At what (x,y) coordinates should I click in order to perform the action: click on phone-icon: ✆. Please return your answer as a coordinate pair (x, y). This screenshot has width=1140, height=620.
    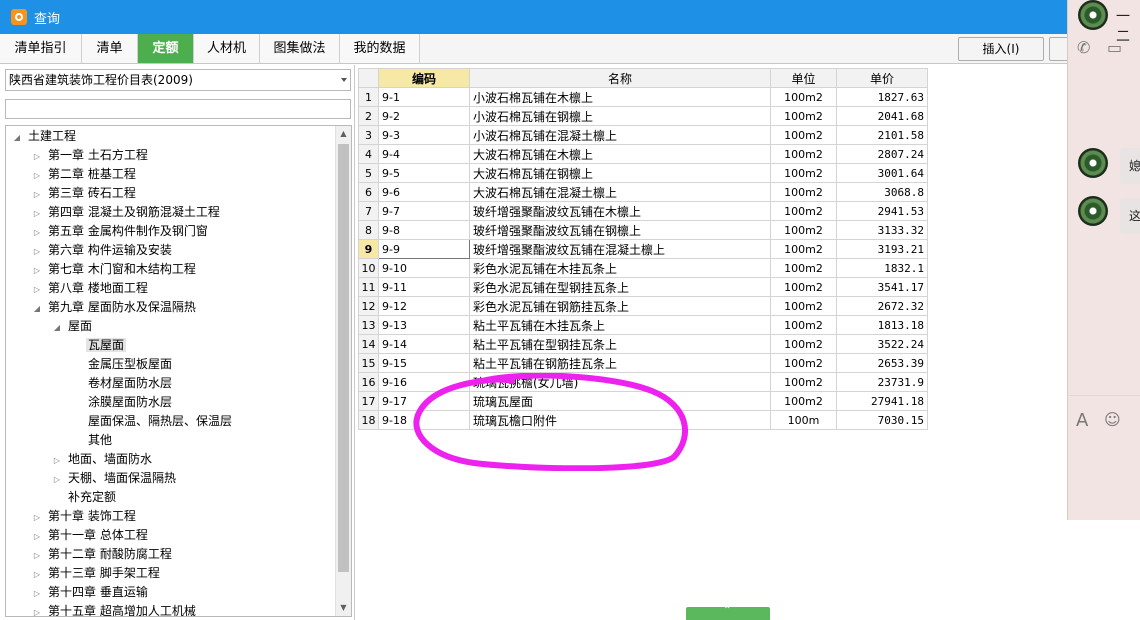
    Looking at the image, I should click on (1083, 47).